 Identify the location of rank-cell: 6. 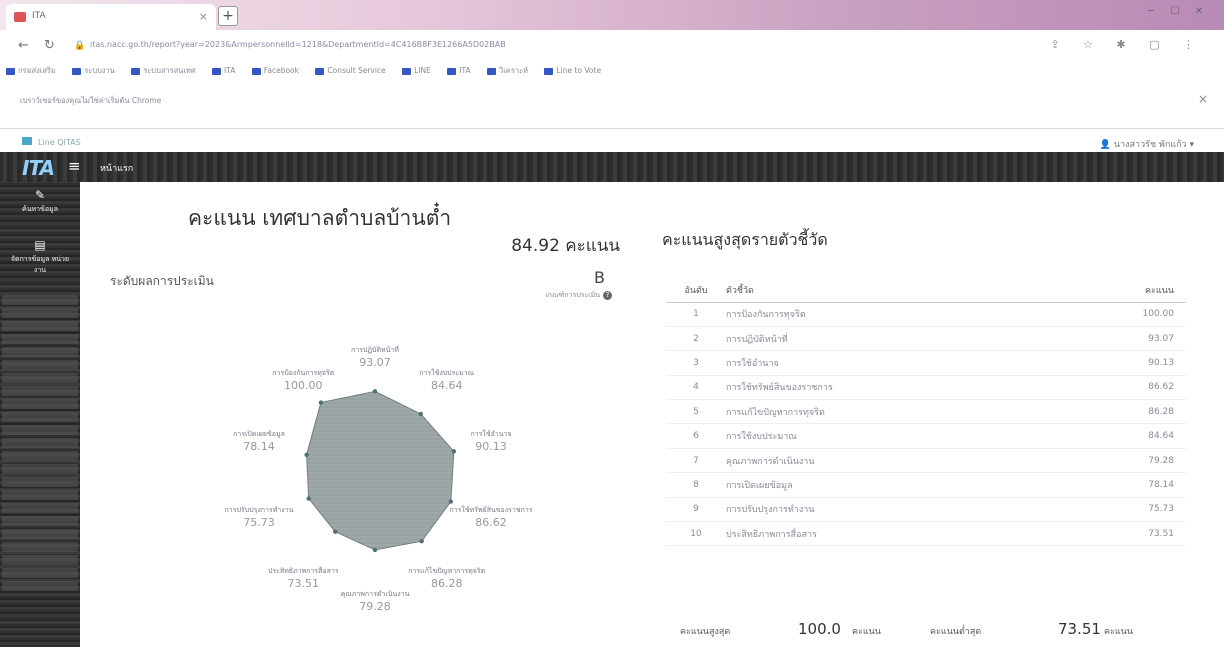
(696, 436).